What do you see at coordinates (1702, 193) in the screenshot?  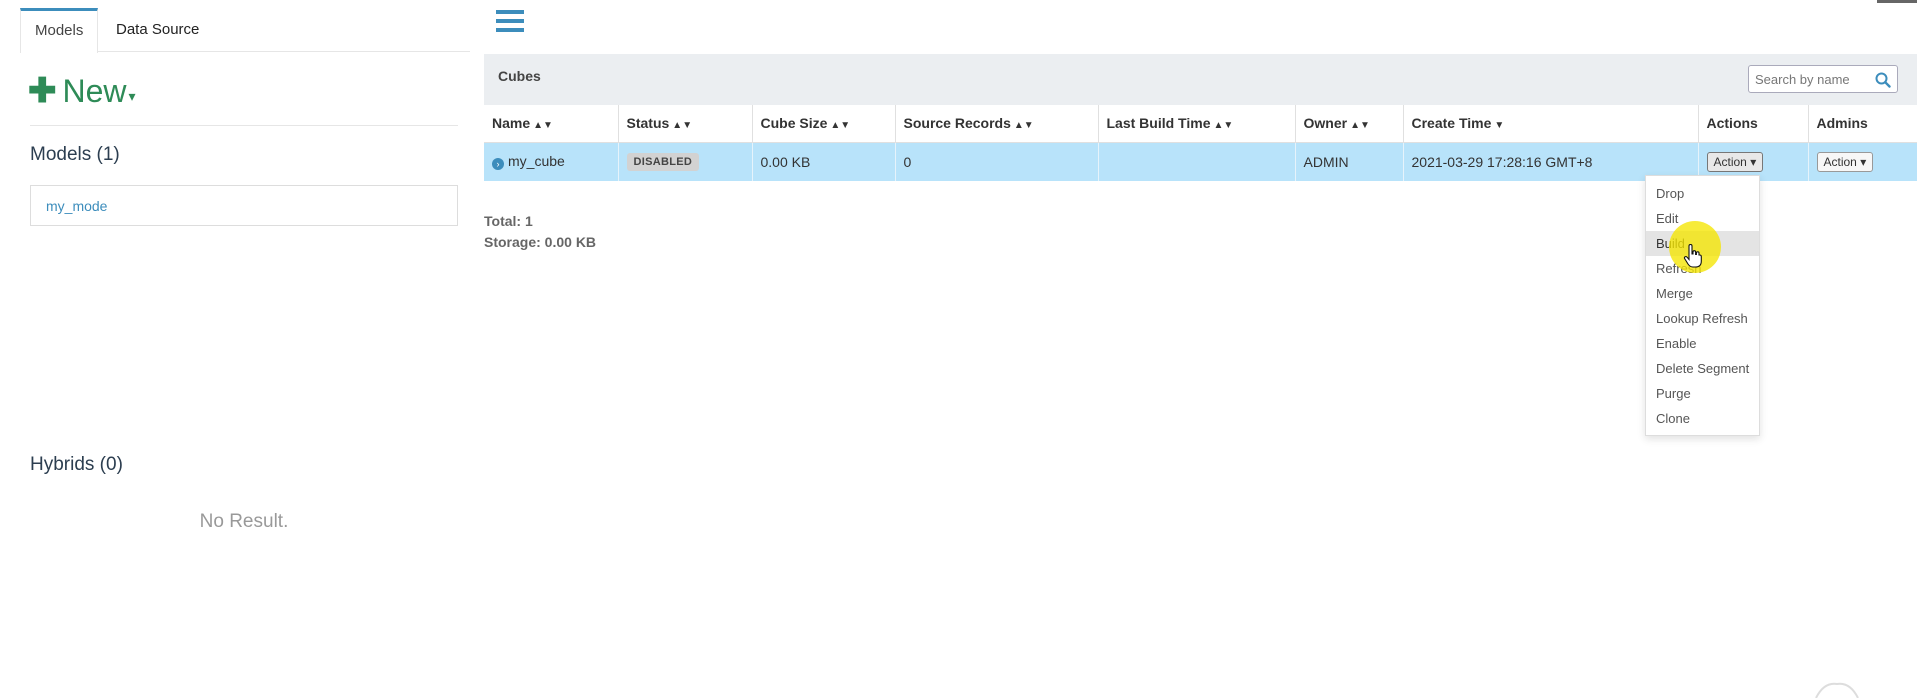 I see `menu-item-drop: Drop` at bounding box center [1702, 193].